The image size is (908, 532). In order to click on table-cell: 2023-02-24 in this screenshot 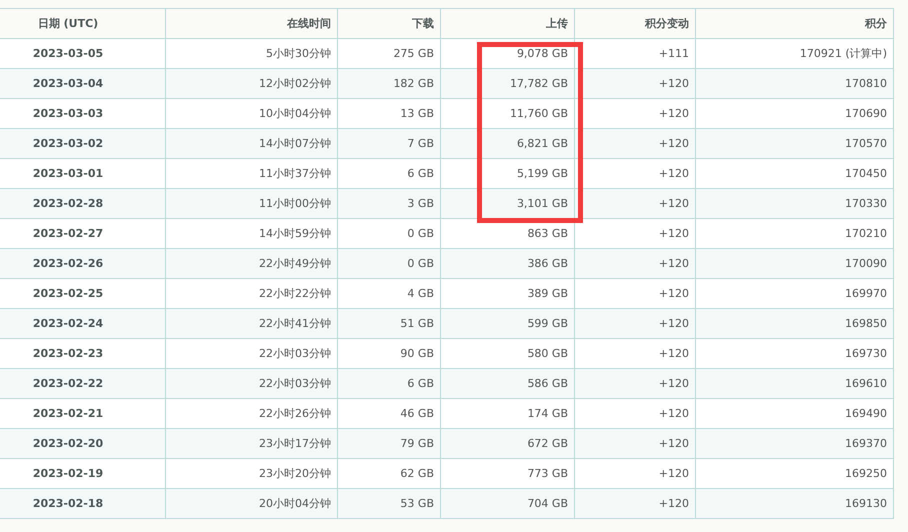, I will do `click(83, 323)`.